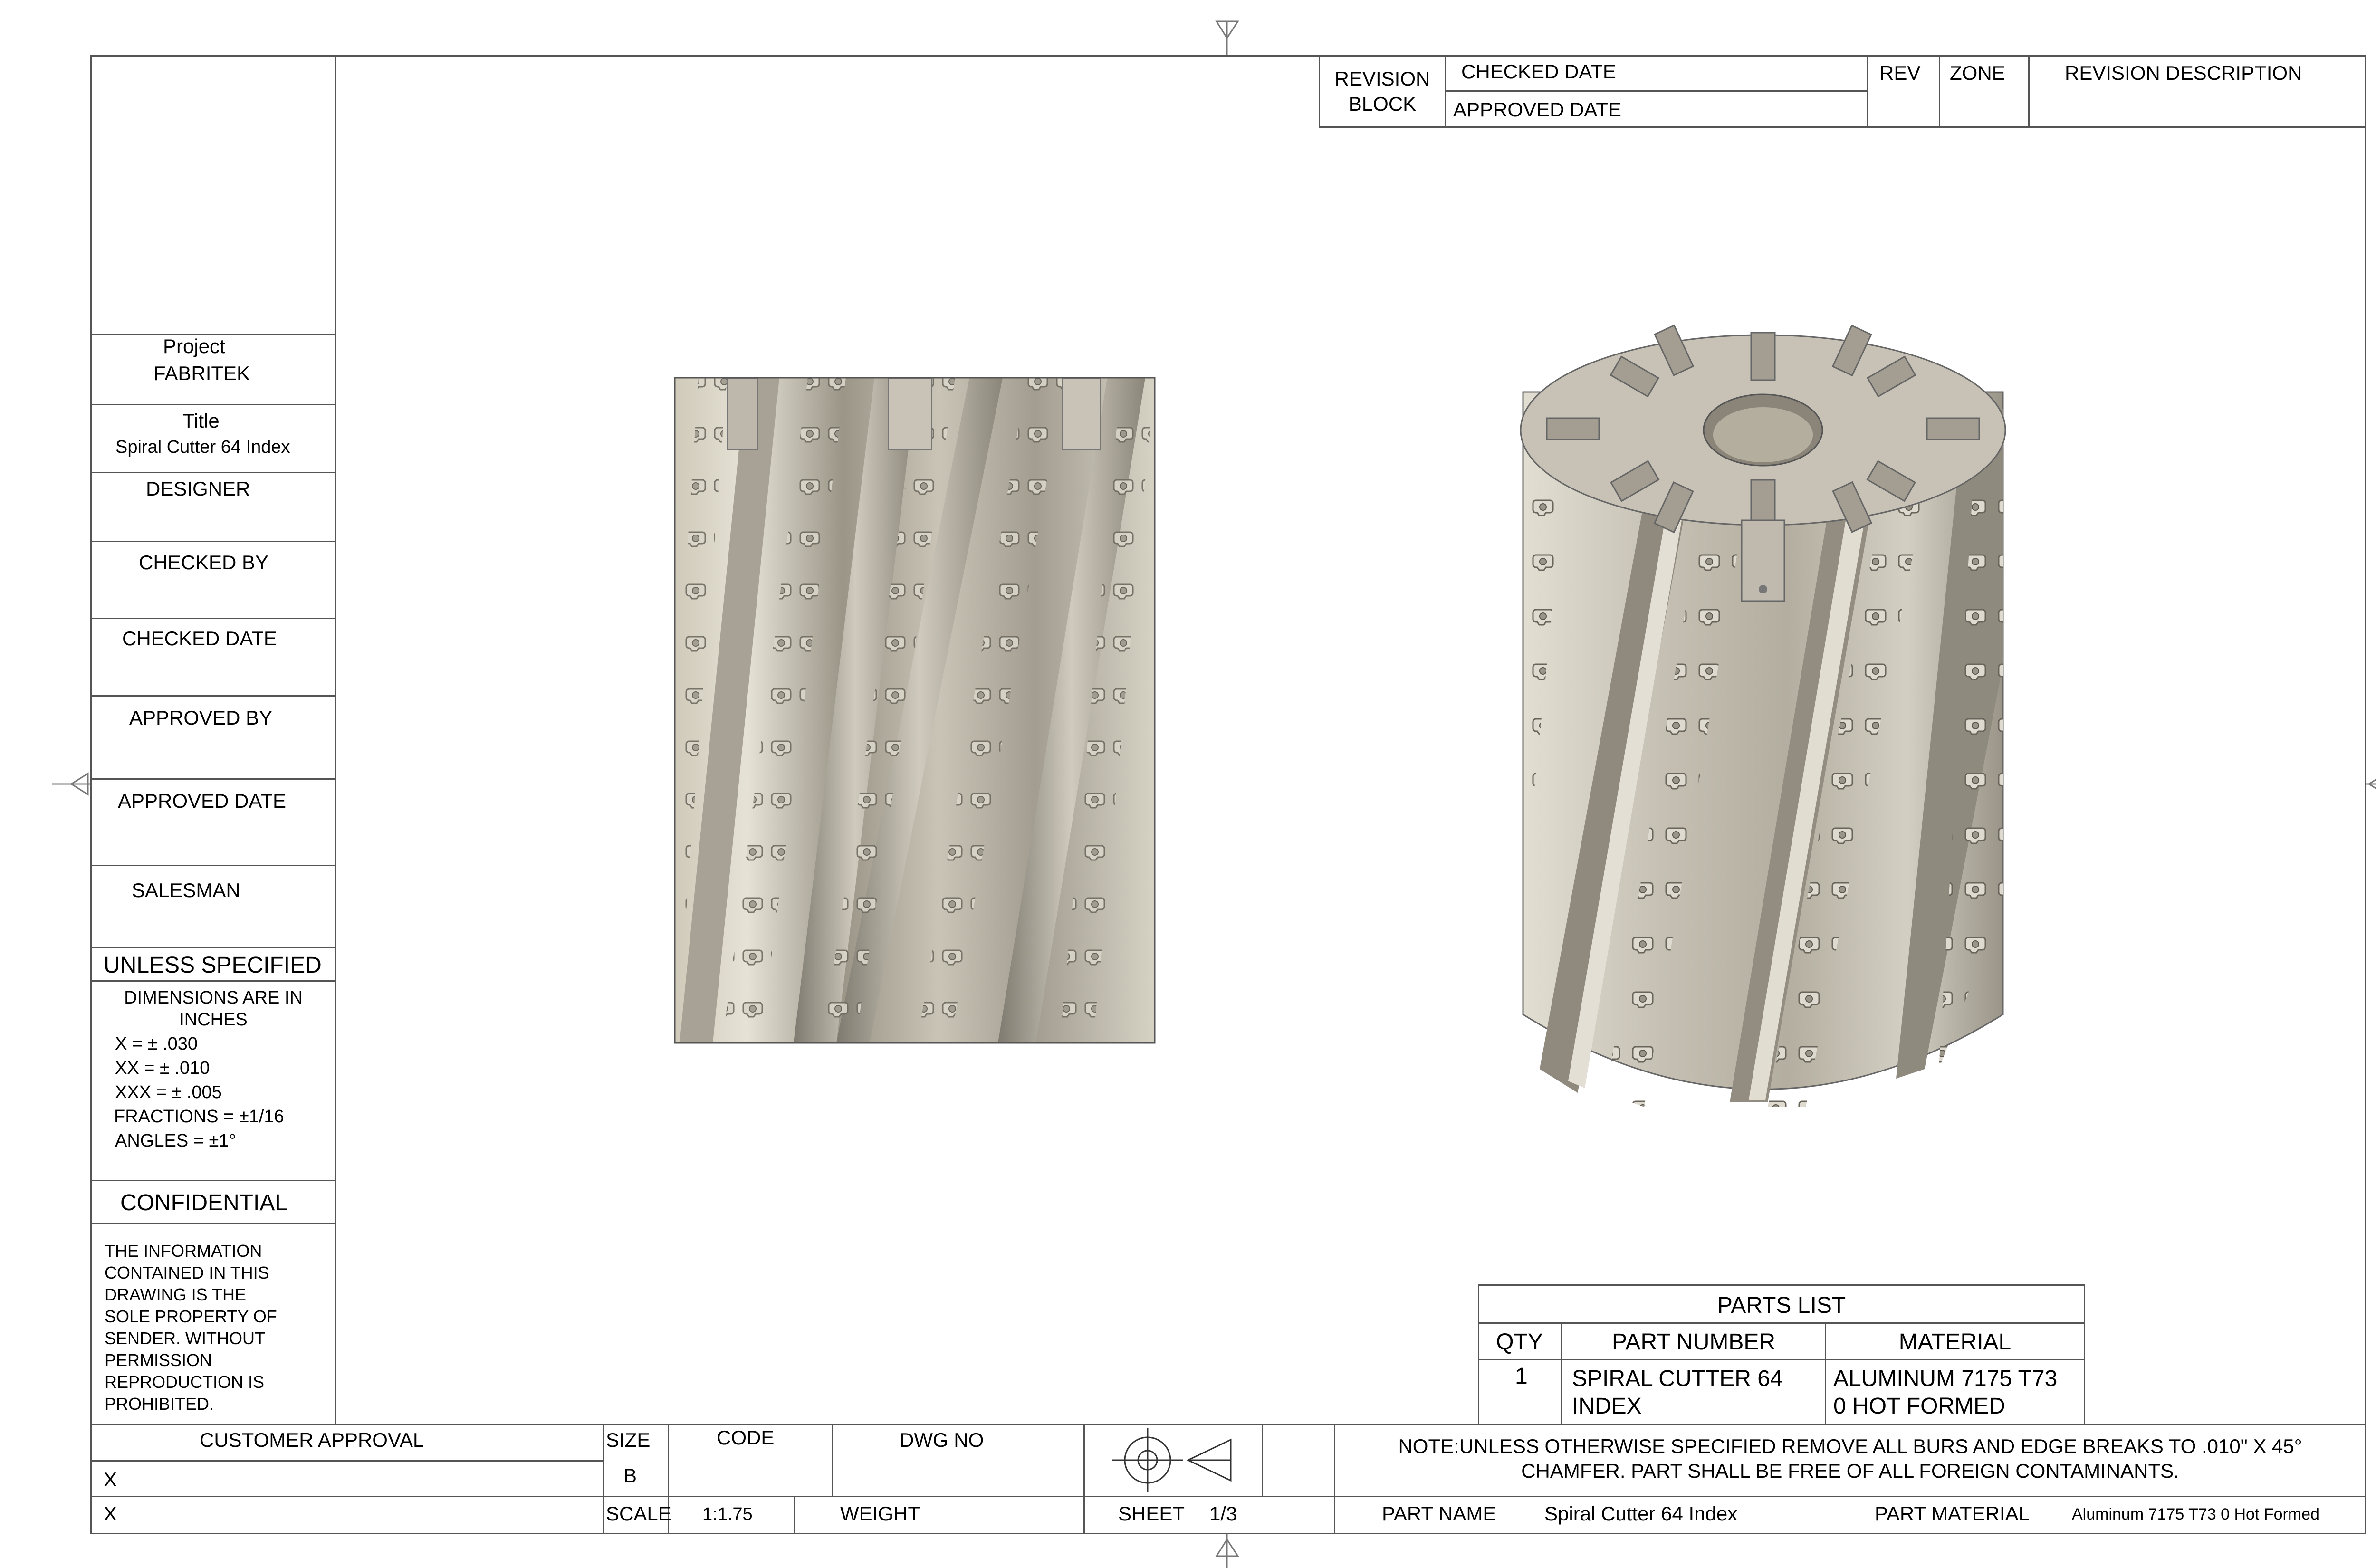 This screenshot has width=2376, height=1568. What do you see at coordinates (1172, 1460) in the screenshot?
I see `third-angle-projection-icon` at bounding box center [1172, 1460].